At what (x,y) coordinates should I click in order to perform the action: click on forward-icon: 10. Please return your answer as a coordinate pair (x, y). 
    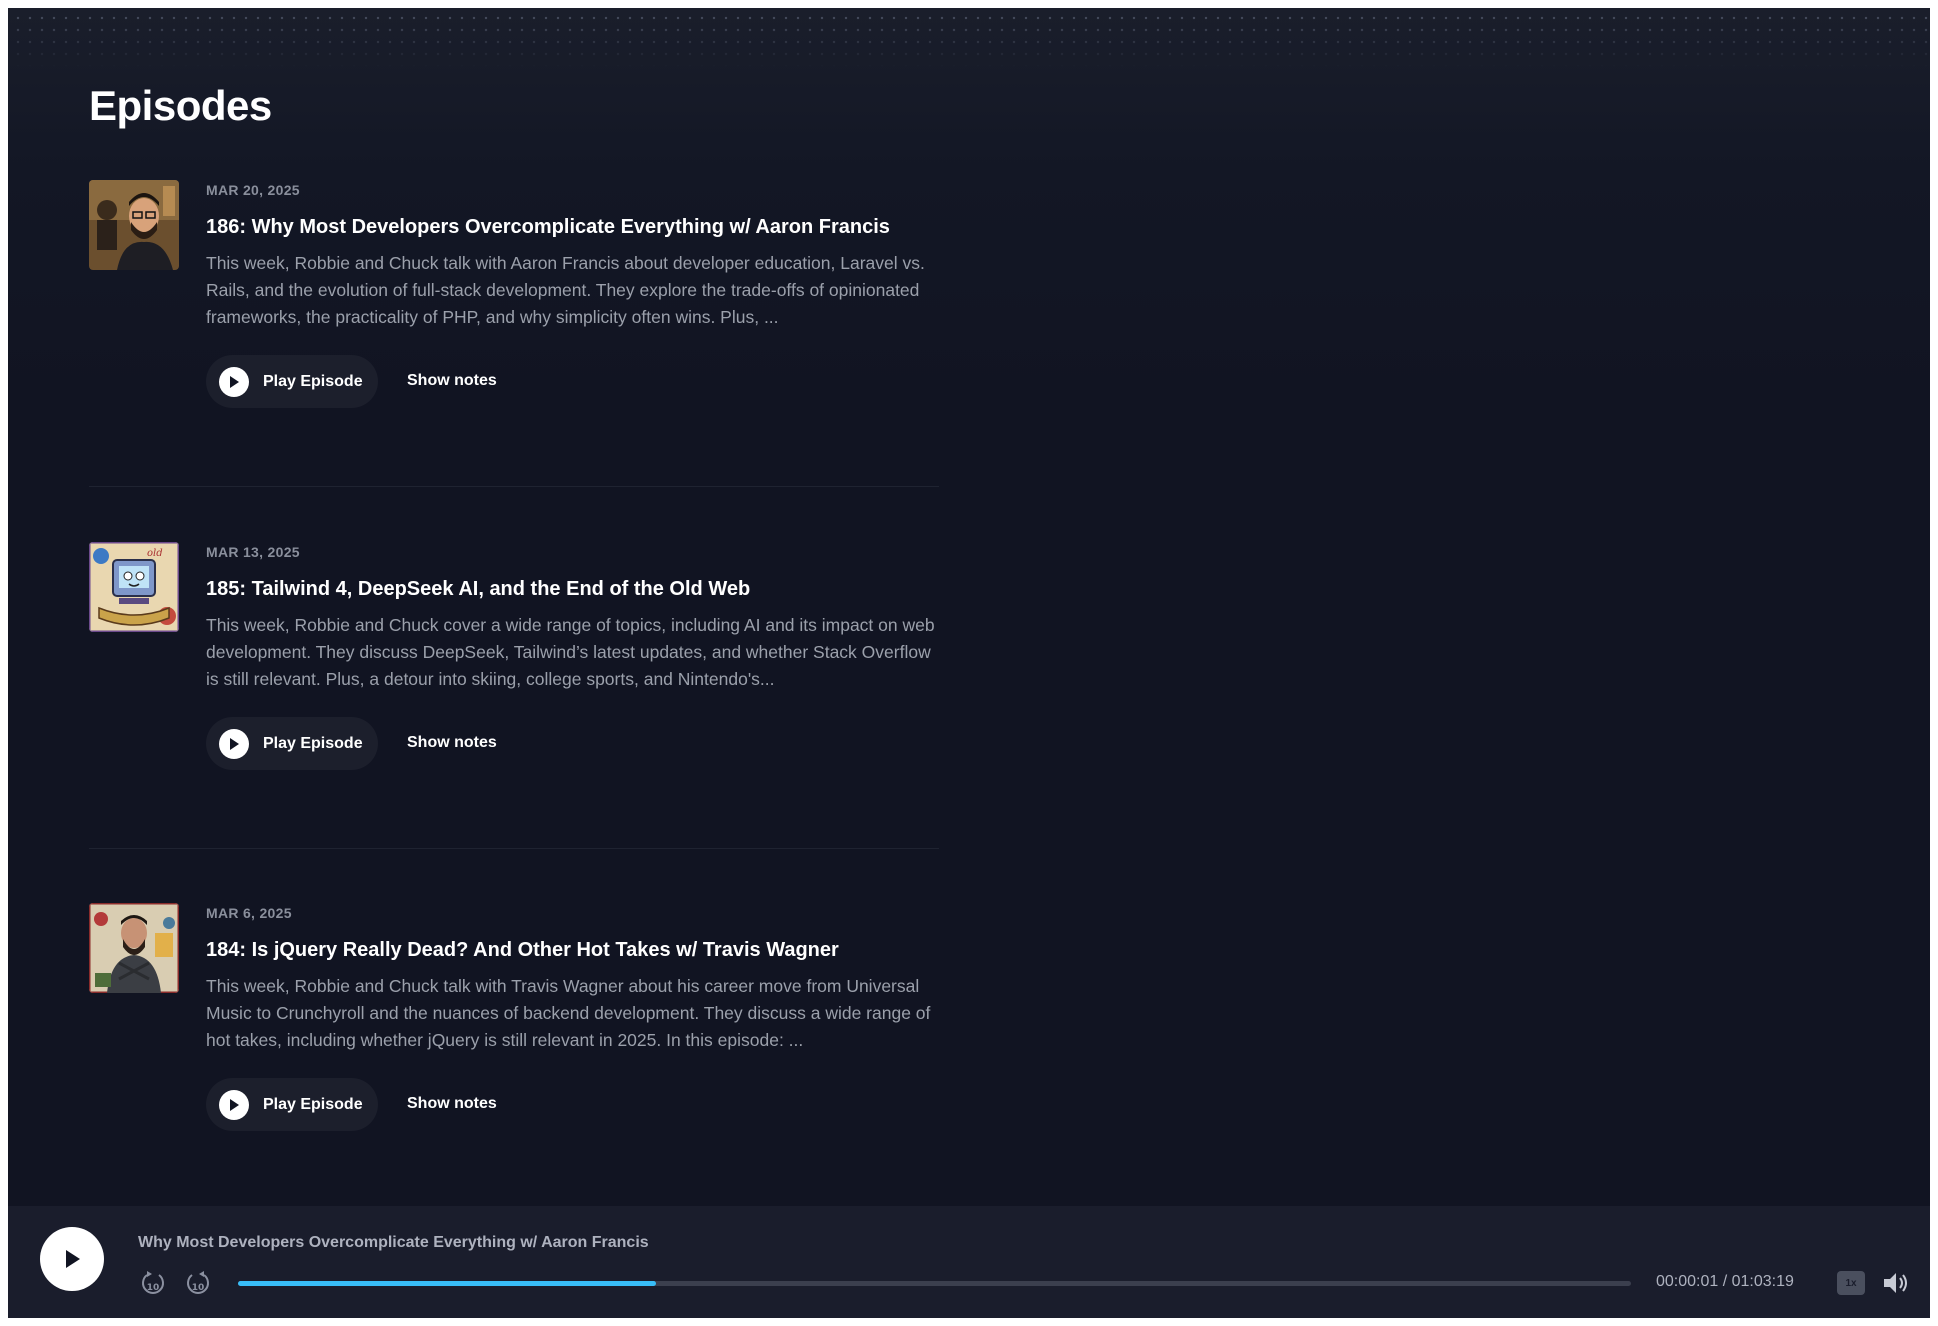
    Looking at the image, I should click on (198, 1282).